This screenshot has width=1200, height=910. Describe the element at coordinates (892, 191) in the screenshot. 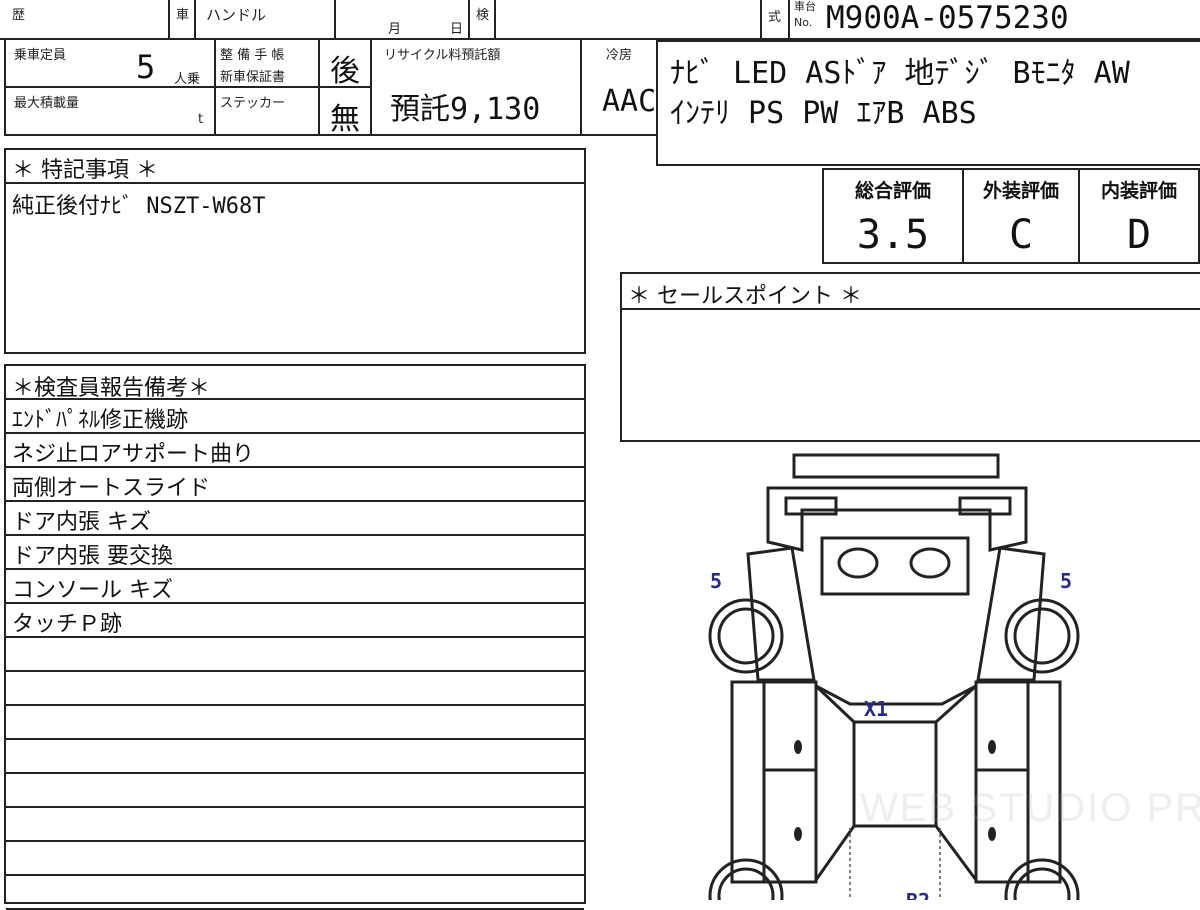

I see `grade-overall-label: 総合評価` at that location.